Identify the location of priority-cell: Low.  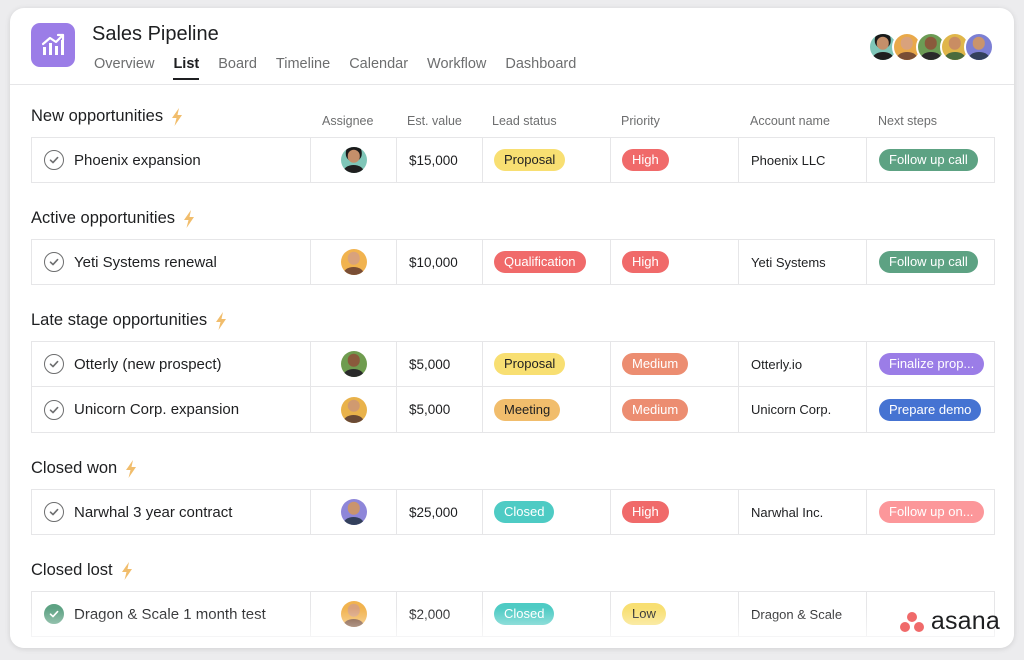
(674, 614).